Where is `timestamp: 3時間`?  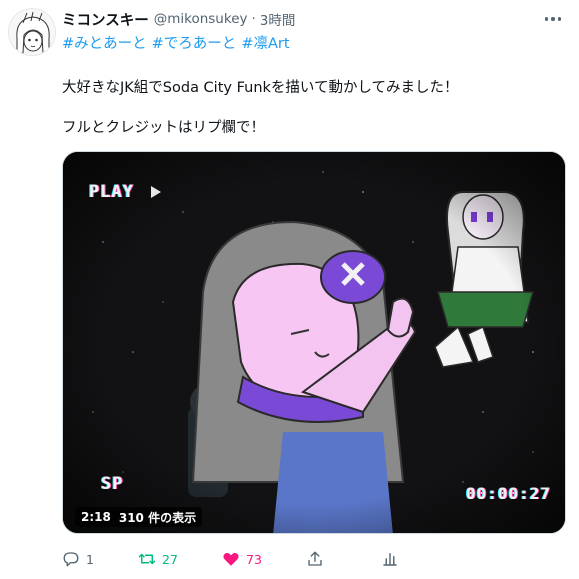 timestamp: 3時間 is located at coordinates (278, 19).